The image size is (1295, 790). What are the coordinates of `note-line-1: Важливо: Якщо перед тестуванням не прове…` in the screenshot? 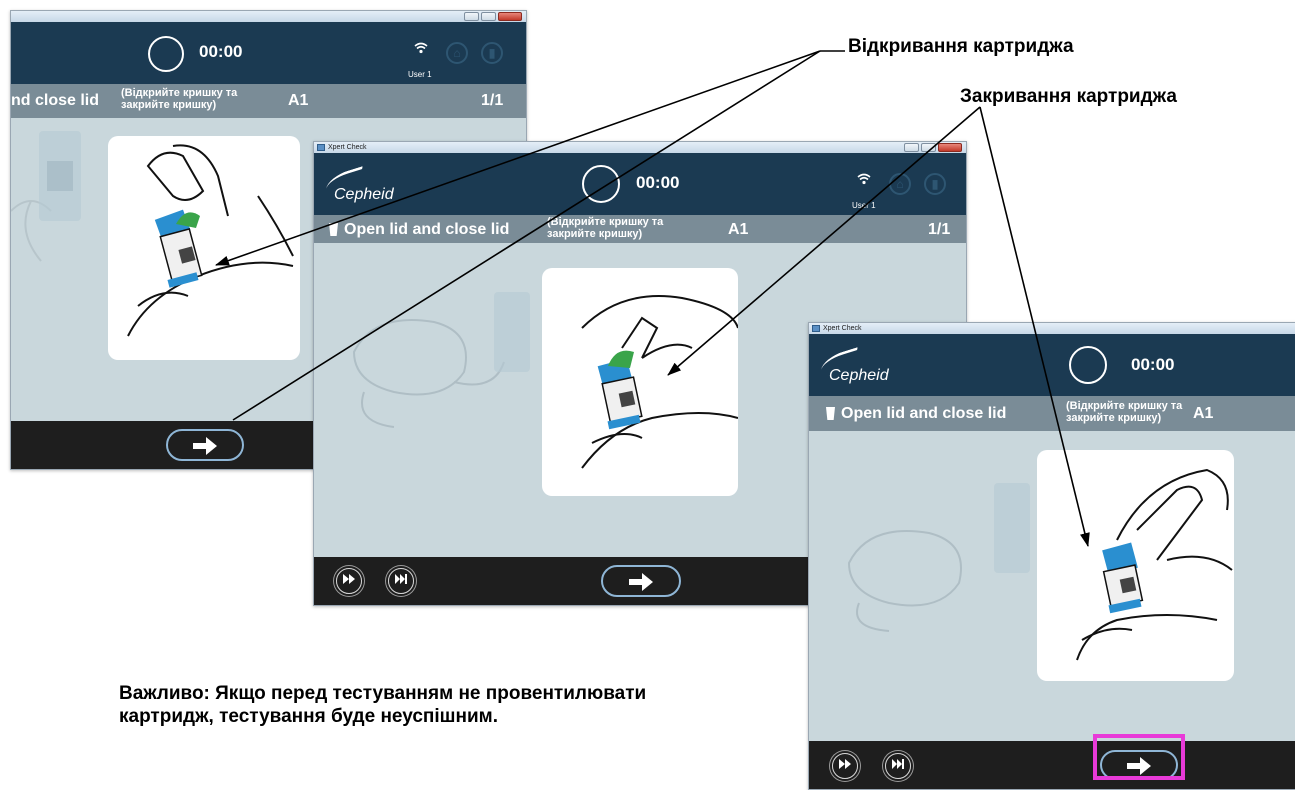 It's located at (383, 693).